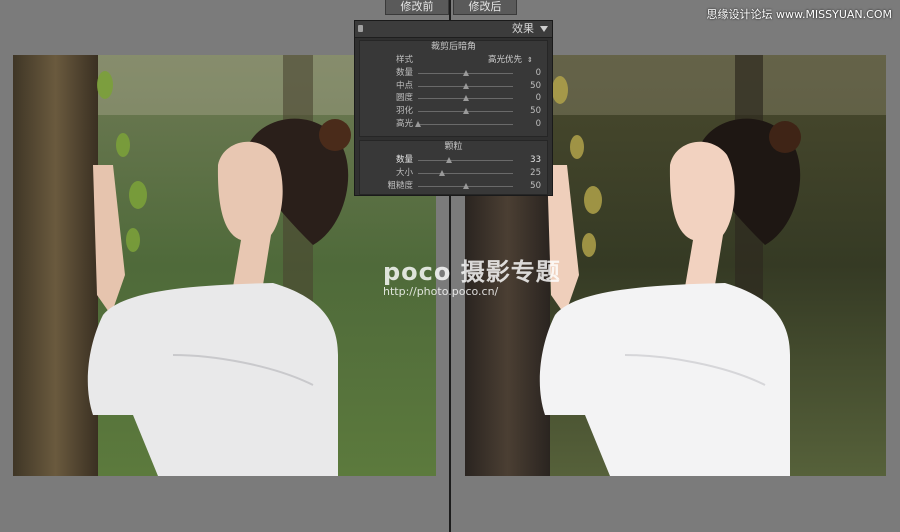  What do you see at coordinates (453, 60) in the screenshot?
I see `vignette-style-row: 样式 高光优先 ⇕` at bounding box center [453, 60].